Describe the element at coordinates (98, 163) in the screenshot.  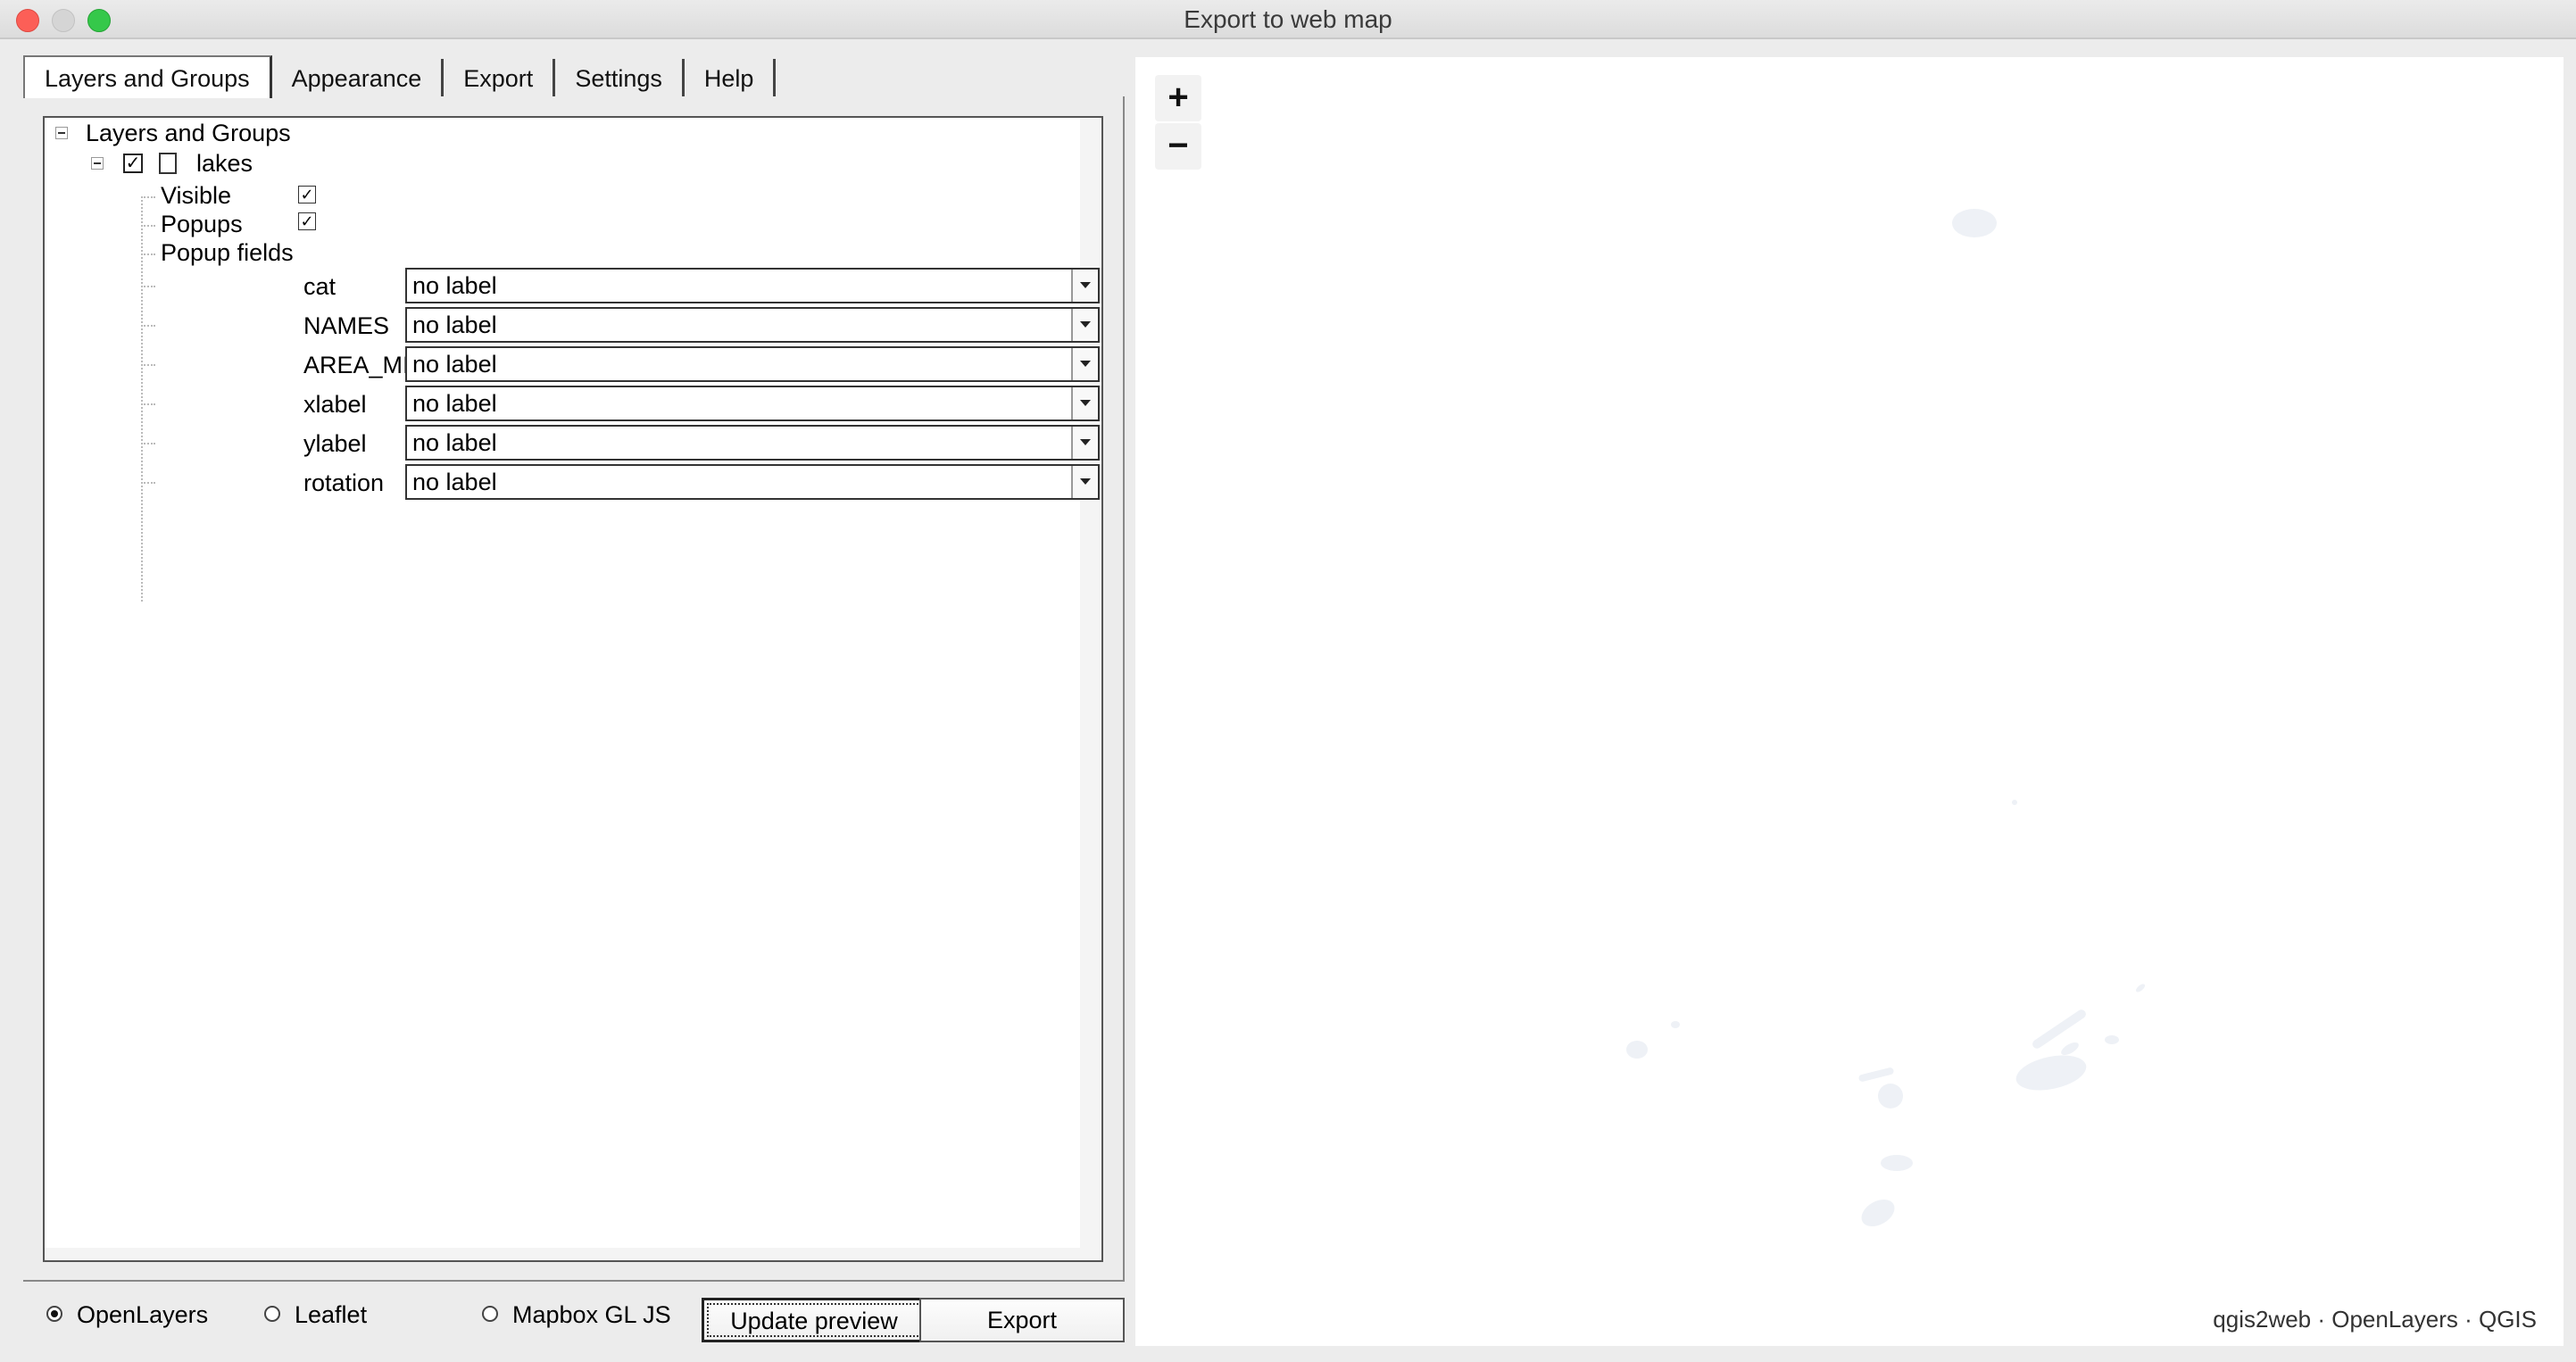
I see `collapse-layer-icon` at that location.